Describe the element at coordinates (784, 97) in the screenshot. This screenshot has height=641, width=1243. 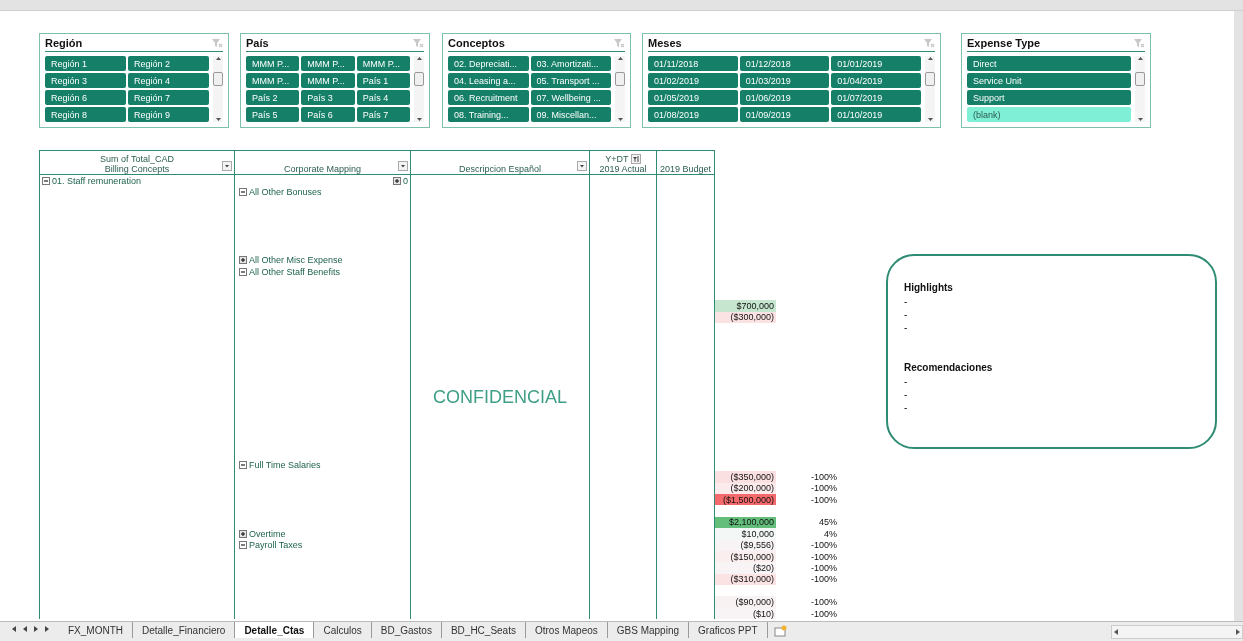
I see `slicer-item: 01/06/2019` at that location.